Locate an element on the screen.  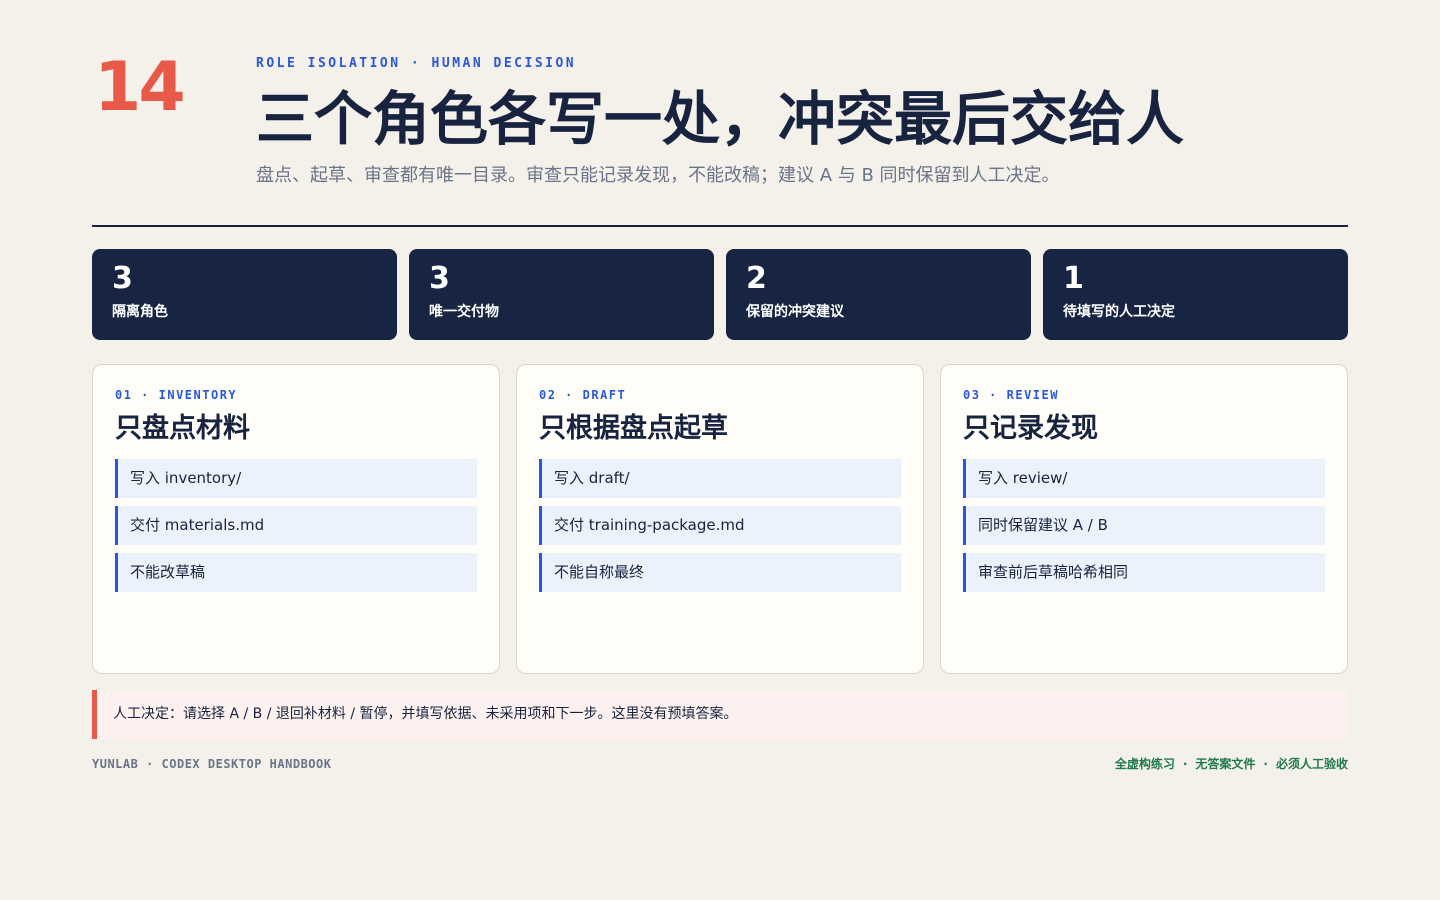
list-item: 交付 materials.md is located at coordinates (296, 525).